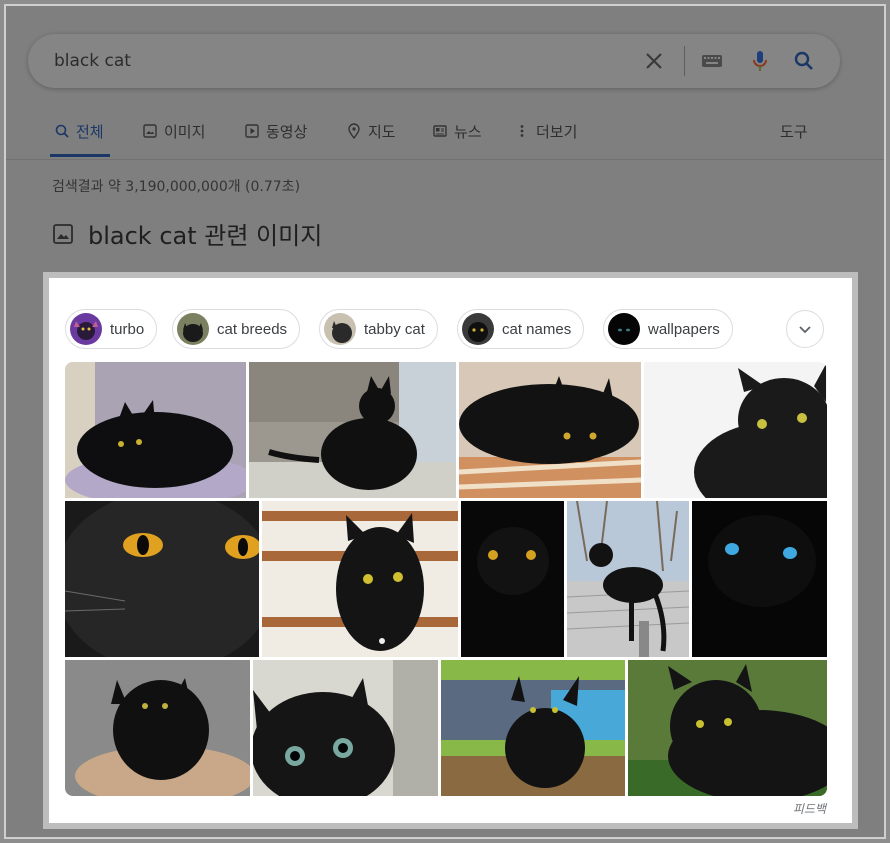 The width and height of the screenshot is (890, 843). Describe the element at coordinates (252, 131) in the screenshot. I see `video-icon` at that location.